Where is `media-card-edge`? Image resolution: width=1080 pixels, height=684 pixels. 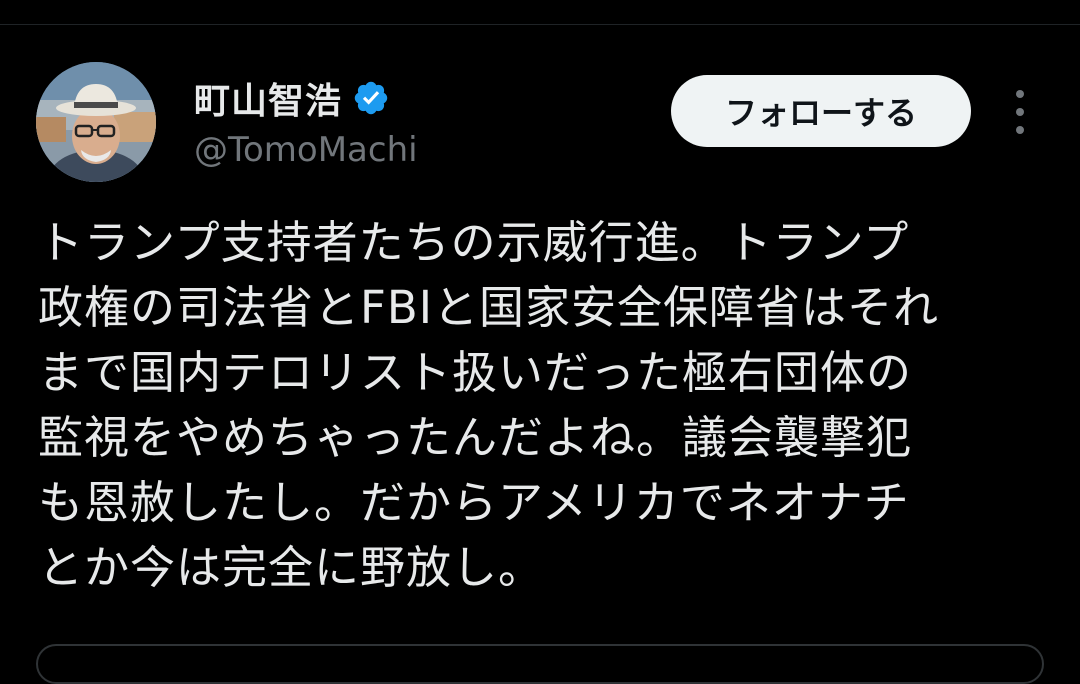
media-card-edge is located at coordinates (540, 664).